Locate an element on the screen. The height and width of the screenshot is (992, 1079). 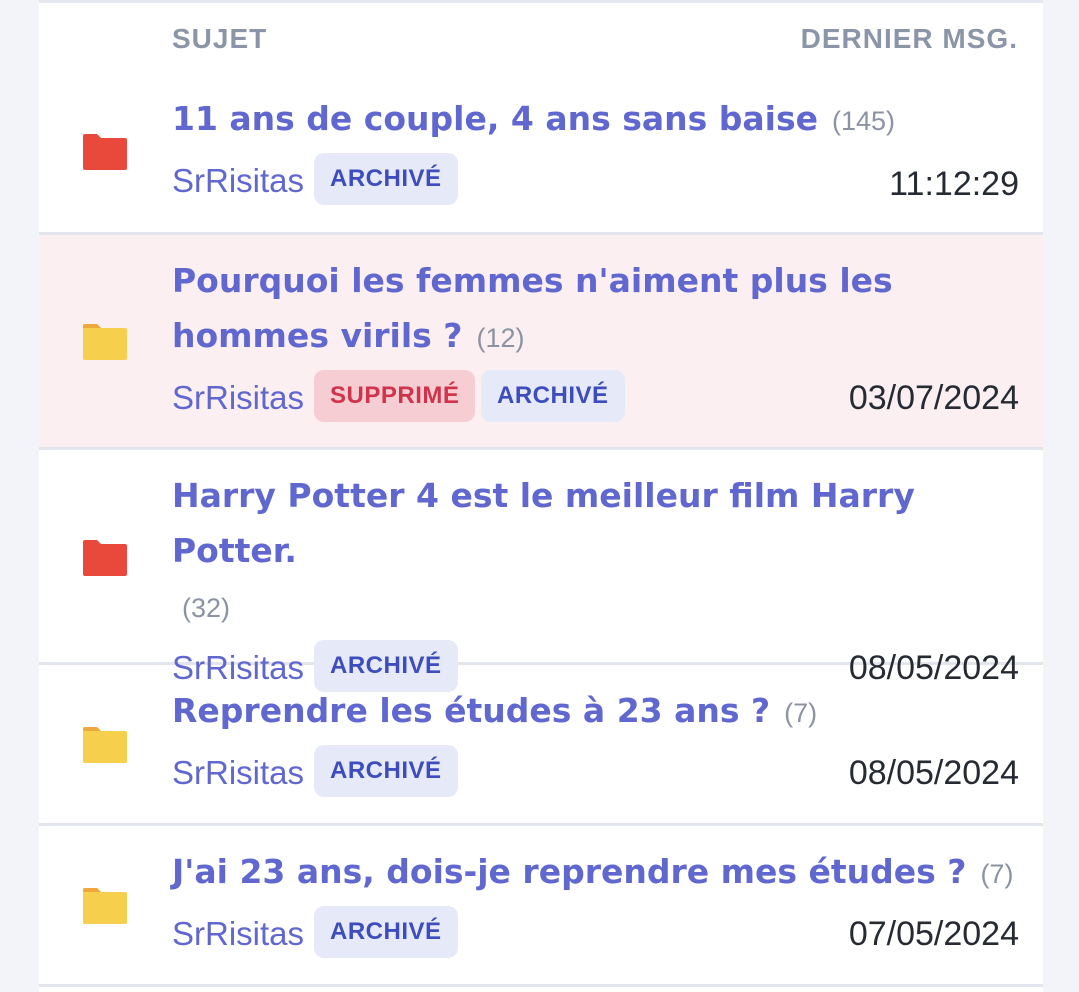
deleted-badge: SUPPRIMÉ is located at coordinates (395, 396).